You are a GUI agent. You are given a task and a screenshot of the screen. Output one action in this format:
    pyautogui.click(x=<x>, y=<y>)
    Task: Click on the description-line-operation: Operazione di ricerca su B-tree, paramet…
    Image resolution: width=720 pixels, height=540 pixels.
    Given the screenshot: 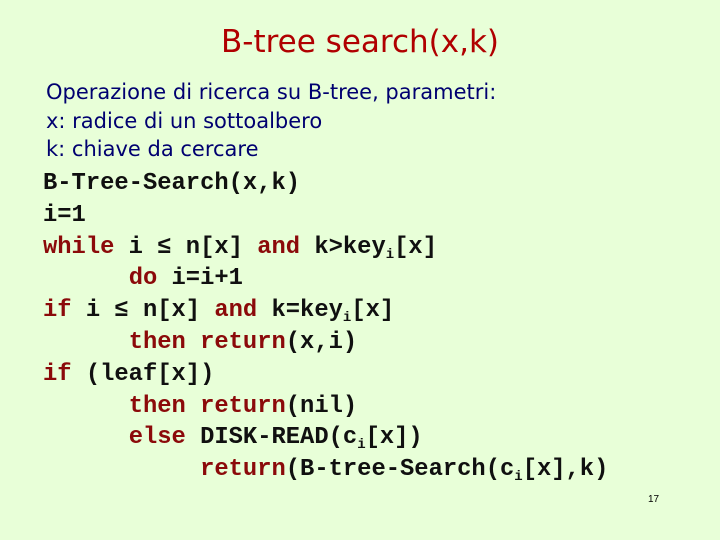 What is the action you would take?
    pyautogui.click(x=271, y=92)
    